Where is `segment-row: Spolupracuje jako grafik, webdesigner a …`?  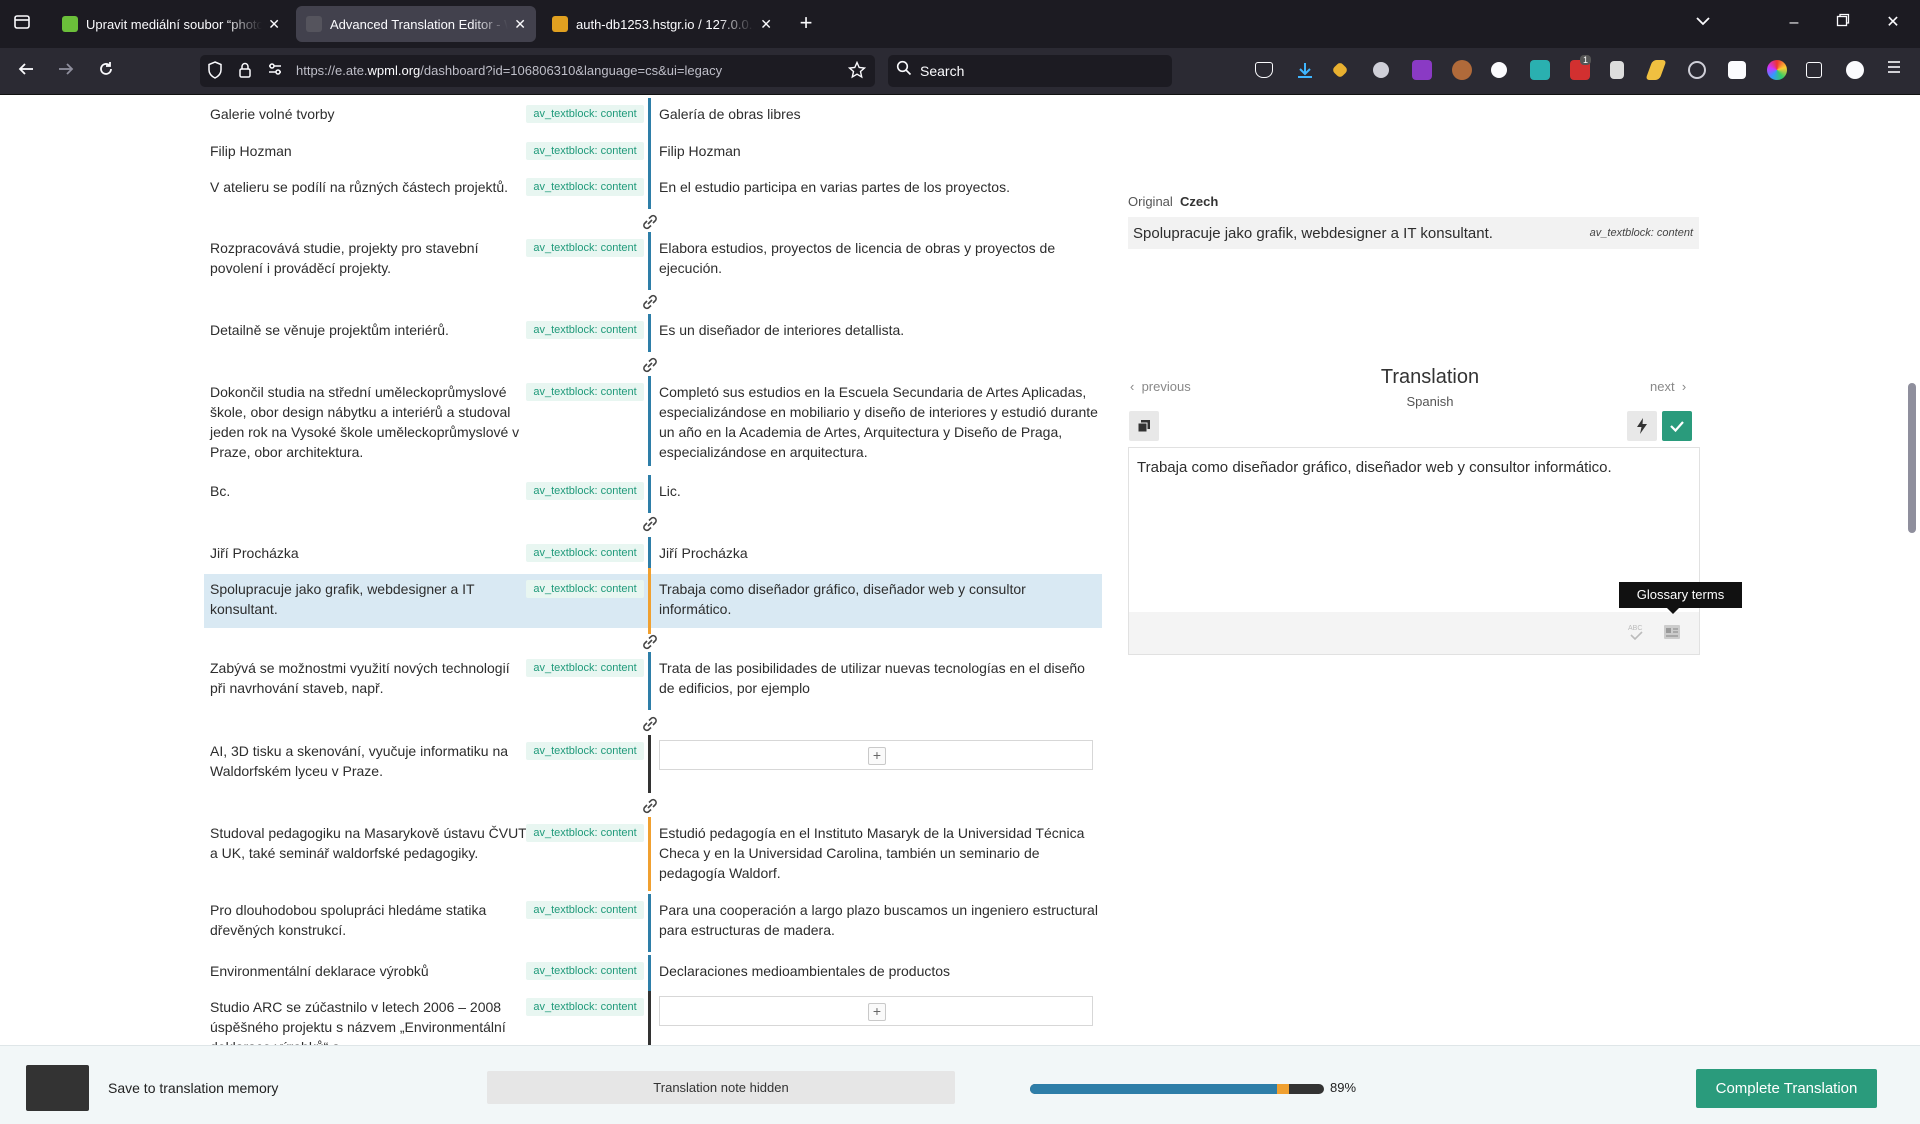
segment-row: Spolupracuje jako grafik, webdesigner a … is located at coordinates (653, 601).